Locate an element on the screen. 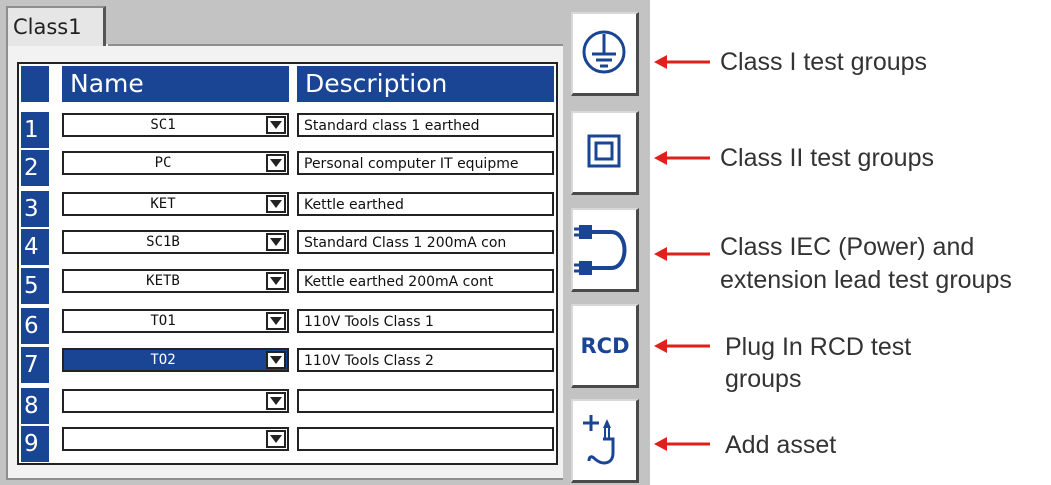 Image resolution: width=1051 pixels, height=485 pixels. header-description: Description is located at coordinates (425, 84).